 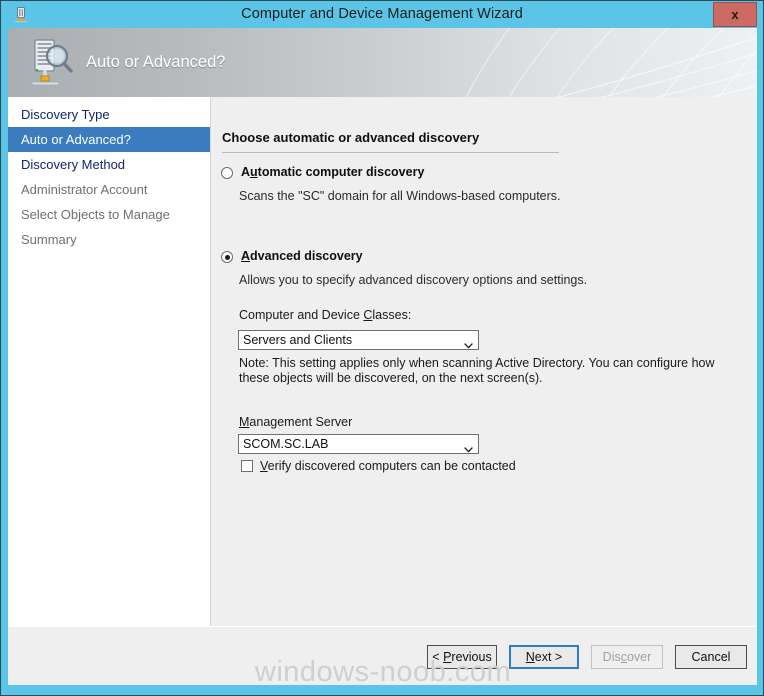 What do you see at coordinates (227, 257) in the screenshot?
I see `radio-circle-filled-icon` at bounding box center [227, 257].